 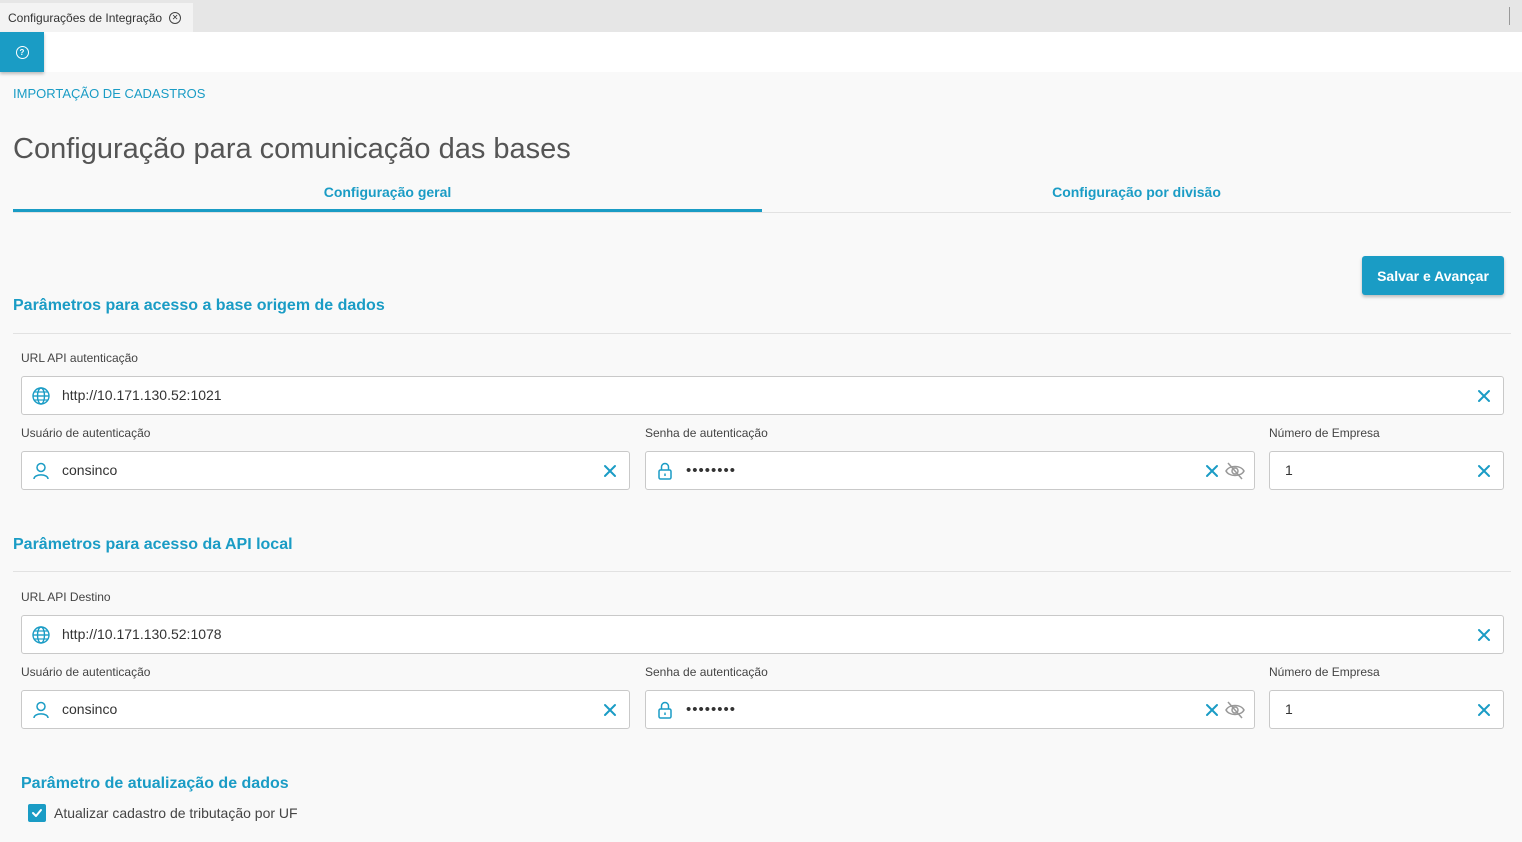 I want to click on origin-user-input: consinco, so click(x=325, y=470).